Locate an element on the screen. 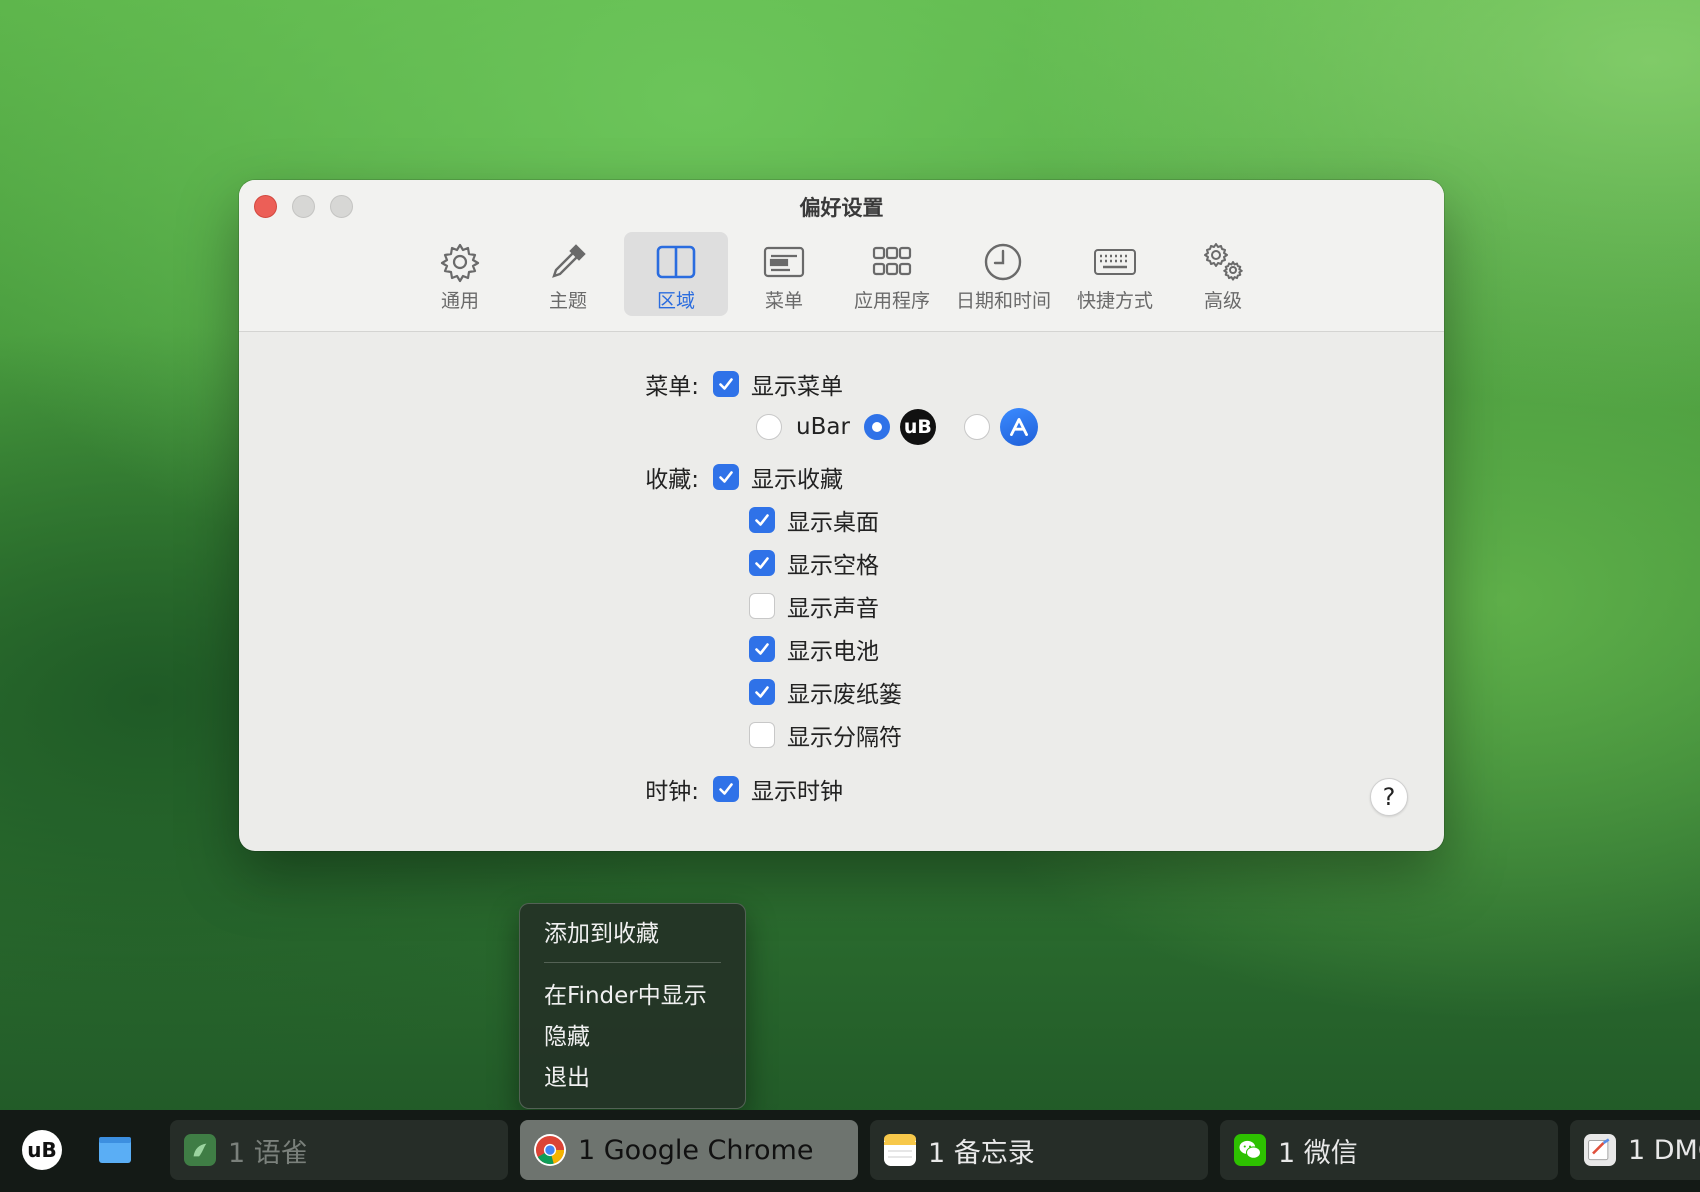  show-spaces-checkbox is located at coordinates (762, 563).